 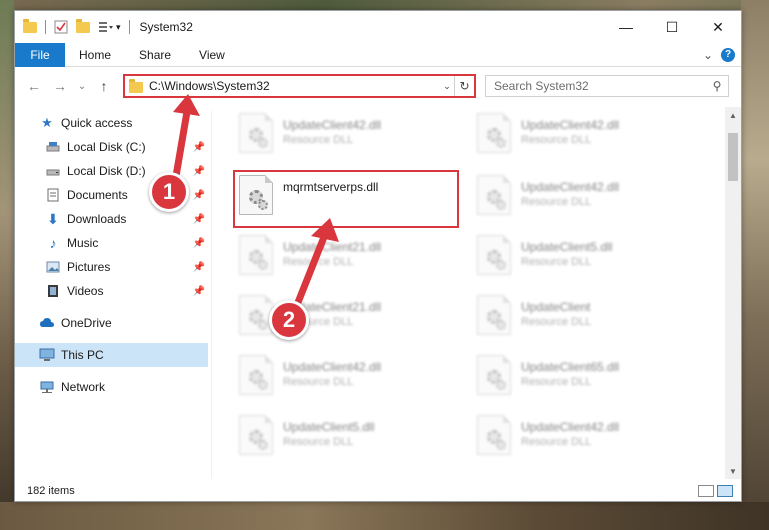 I want to click on window-title: System32, so click(x=166, y=27).